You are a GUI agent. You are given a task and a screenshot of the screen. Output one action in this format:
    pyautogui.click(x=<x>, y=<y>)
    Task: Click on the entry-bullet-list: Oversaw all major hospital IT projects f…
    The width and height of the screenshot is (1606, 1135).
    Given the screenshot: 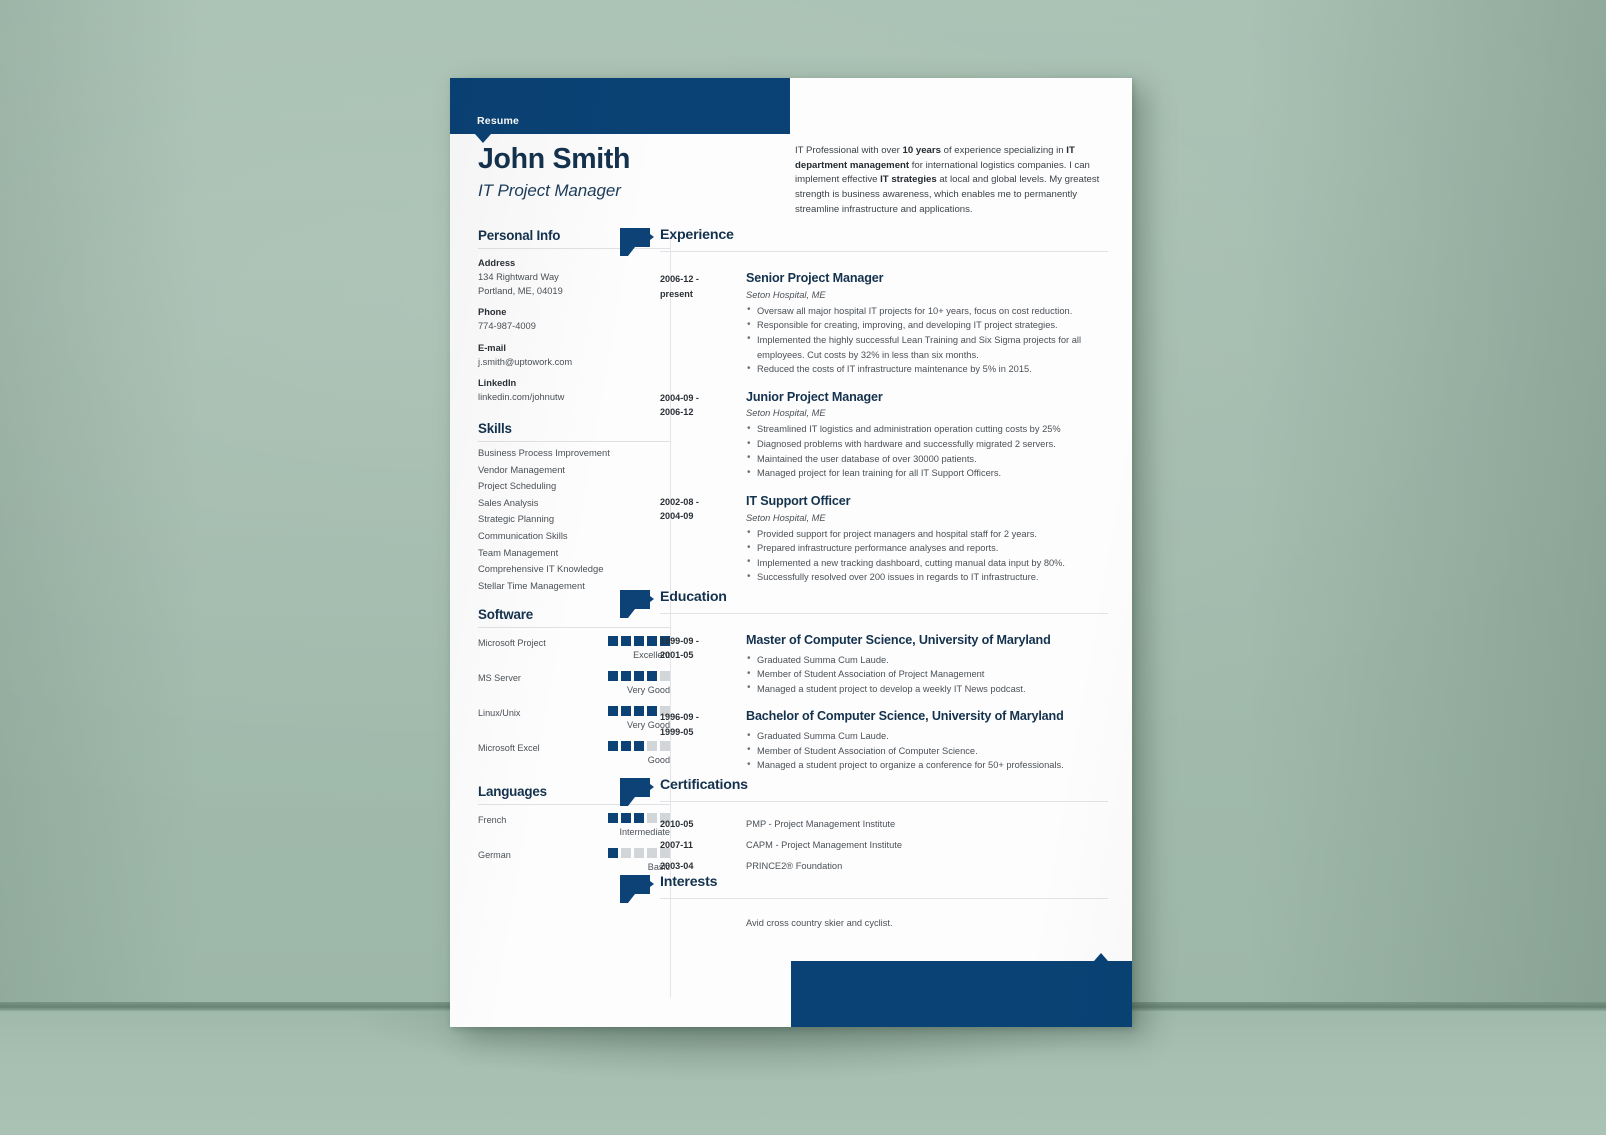 What is the action you would take?
    pyautogui.click(x=927, y=340)
    